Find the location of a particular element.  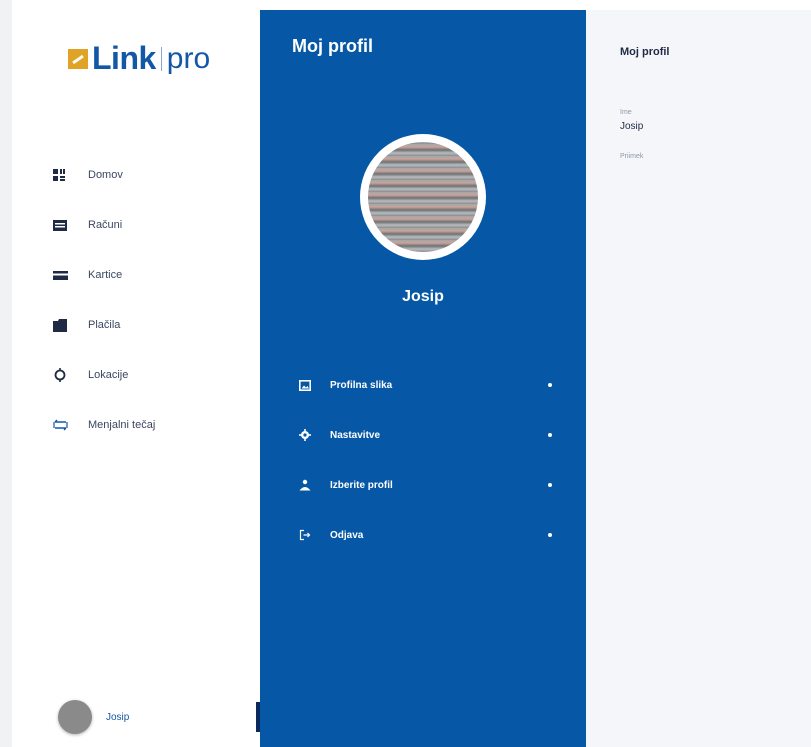

location-icon is located at coordinates (60, 375).